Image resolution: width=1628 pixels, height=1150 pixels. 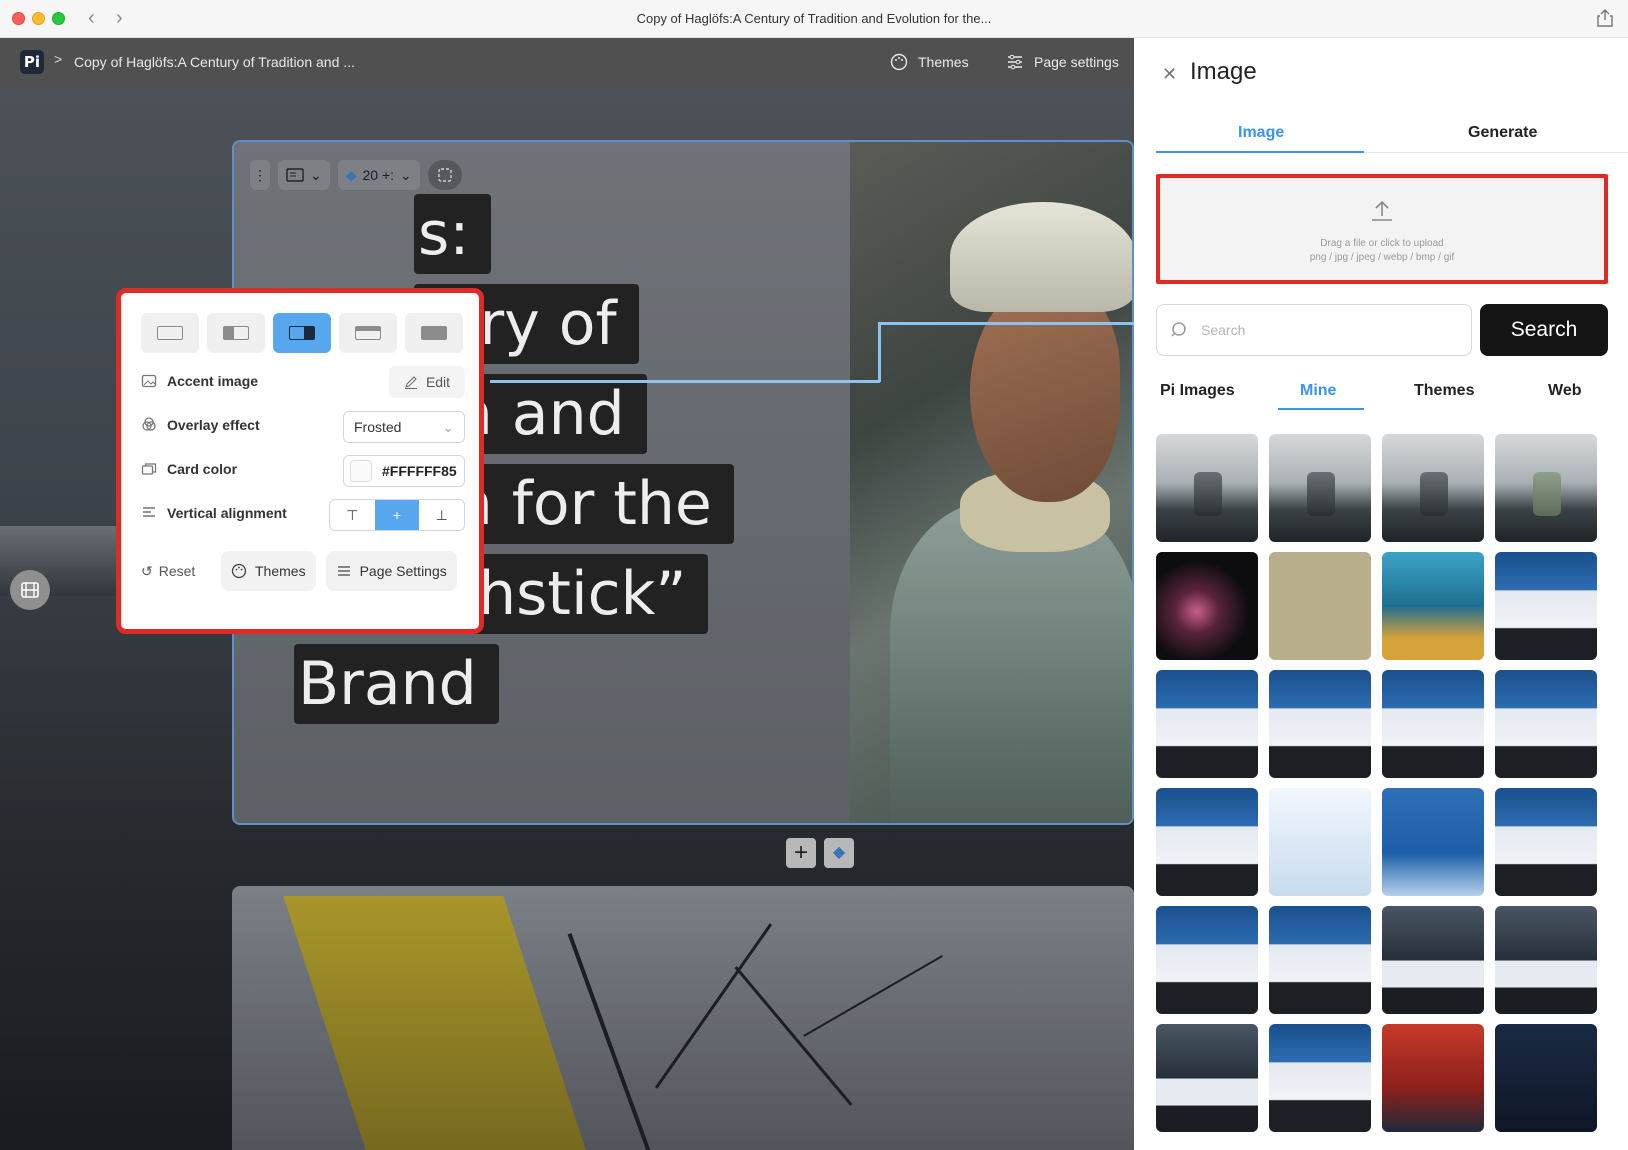 I want to click on search-input, so click(x=1311, y=330).